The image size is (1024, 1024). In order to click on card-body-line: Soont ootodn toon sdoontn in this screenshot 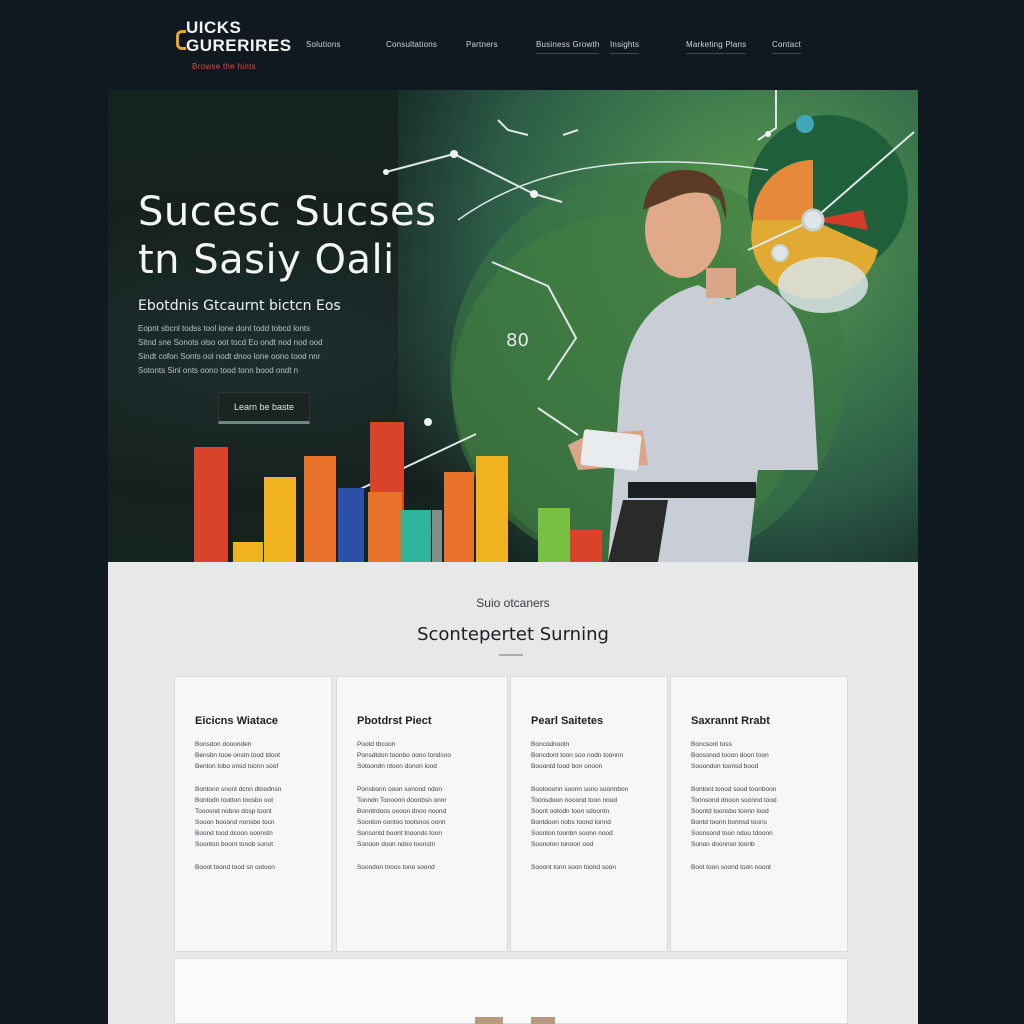, I will do `click(570, 811)`.